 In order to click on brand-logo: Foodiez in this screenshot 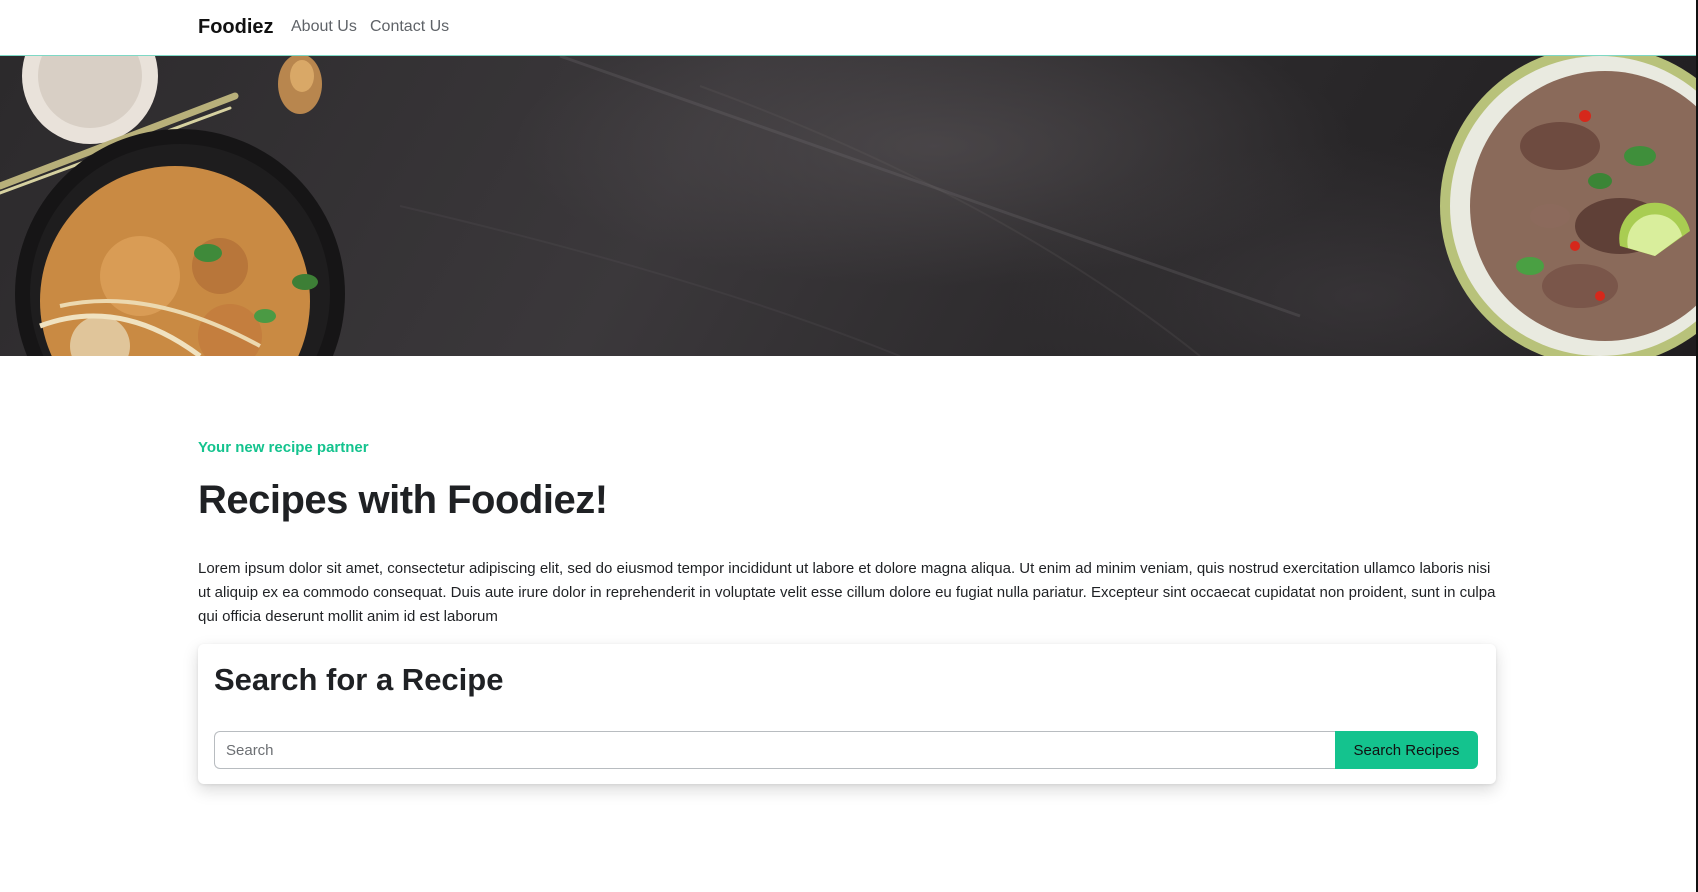, I will do `click(236, 27)`.